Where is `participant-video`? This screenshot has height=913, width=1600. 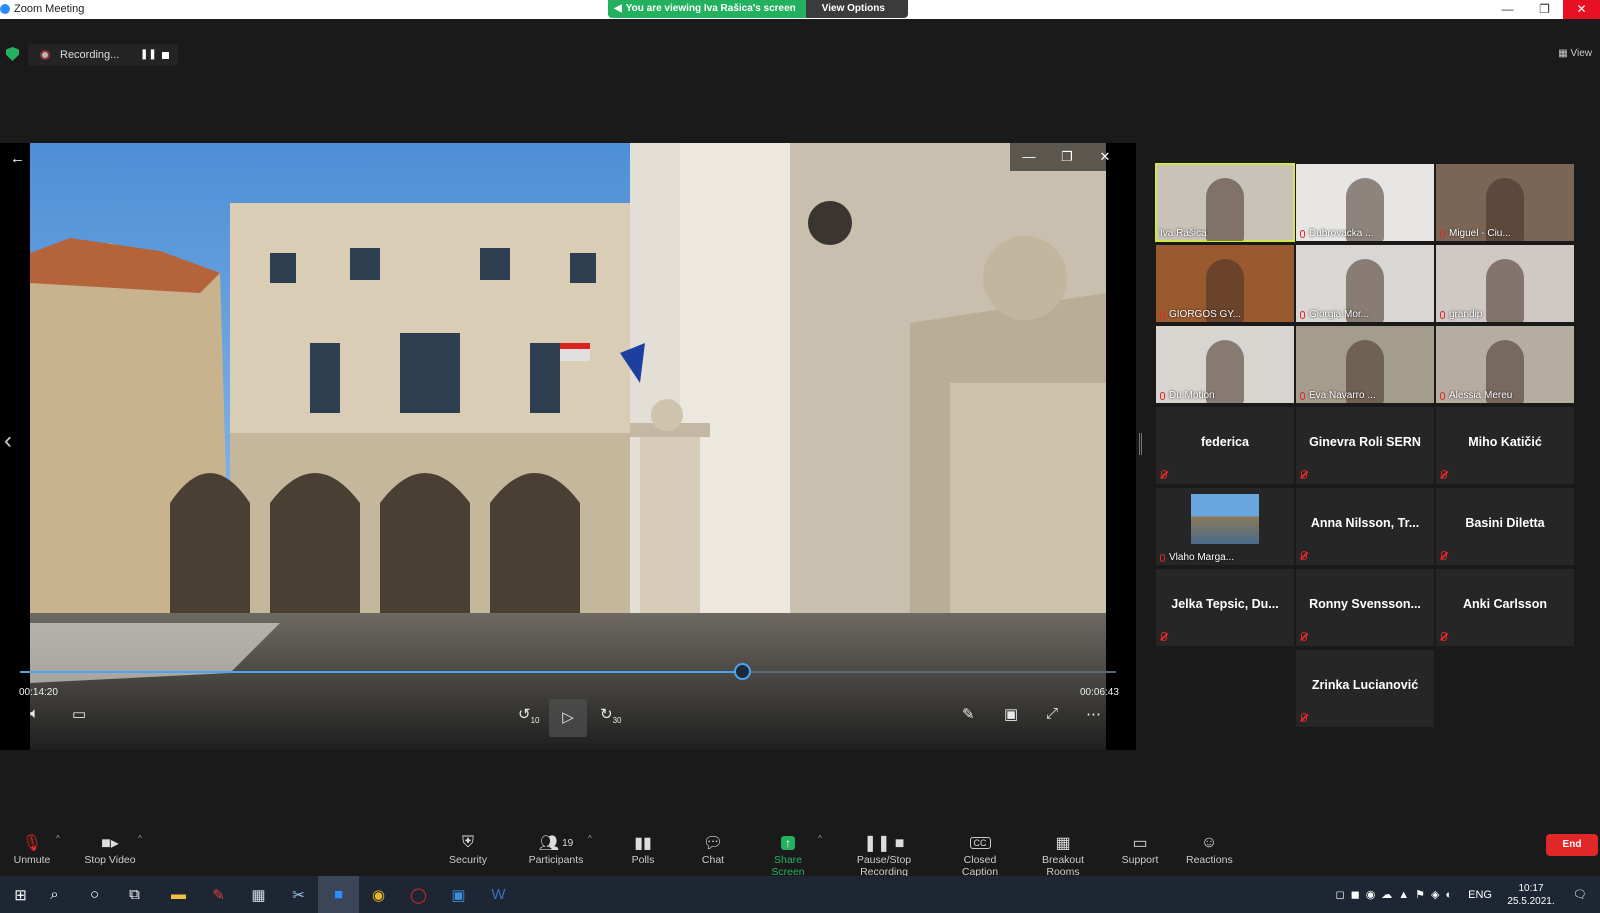
participant-video is located at coordinates (1505, 290).